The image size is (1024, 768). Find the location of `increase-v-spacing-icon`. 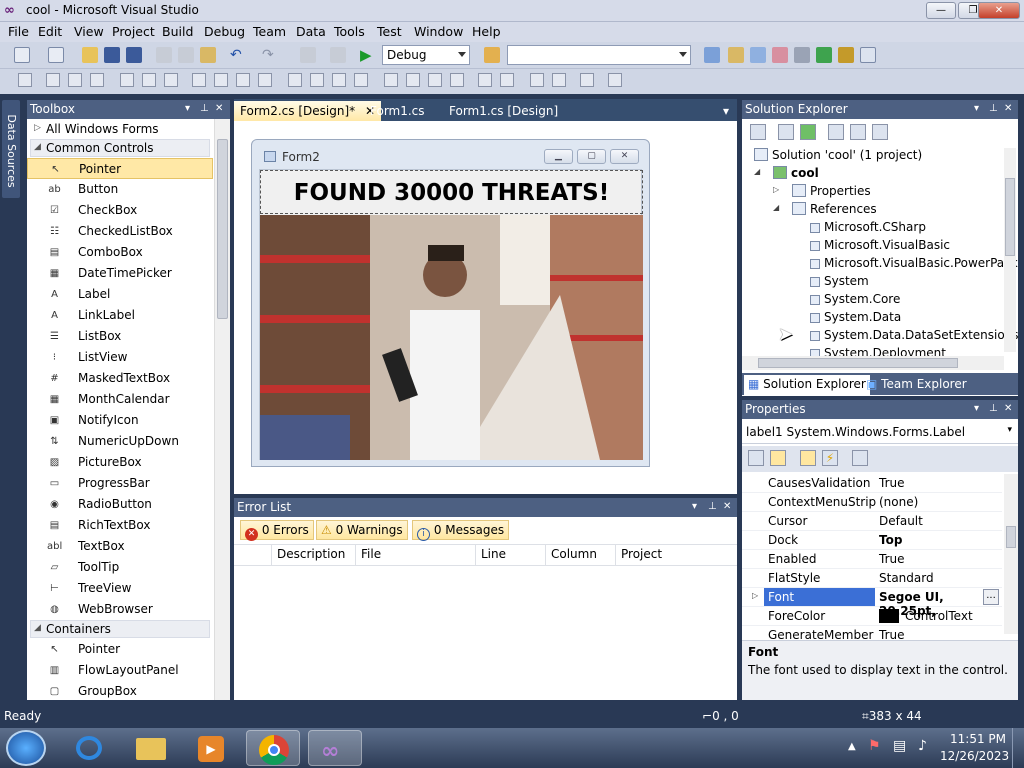

increase-v-spacing-icon is located at coordinates (413, 80).